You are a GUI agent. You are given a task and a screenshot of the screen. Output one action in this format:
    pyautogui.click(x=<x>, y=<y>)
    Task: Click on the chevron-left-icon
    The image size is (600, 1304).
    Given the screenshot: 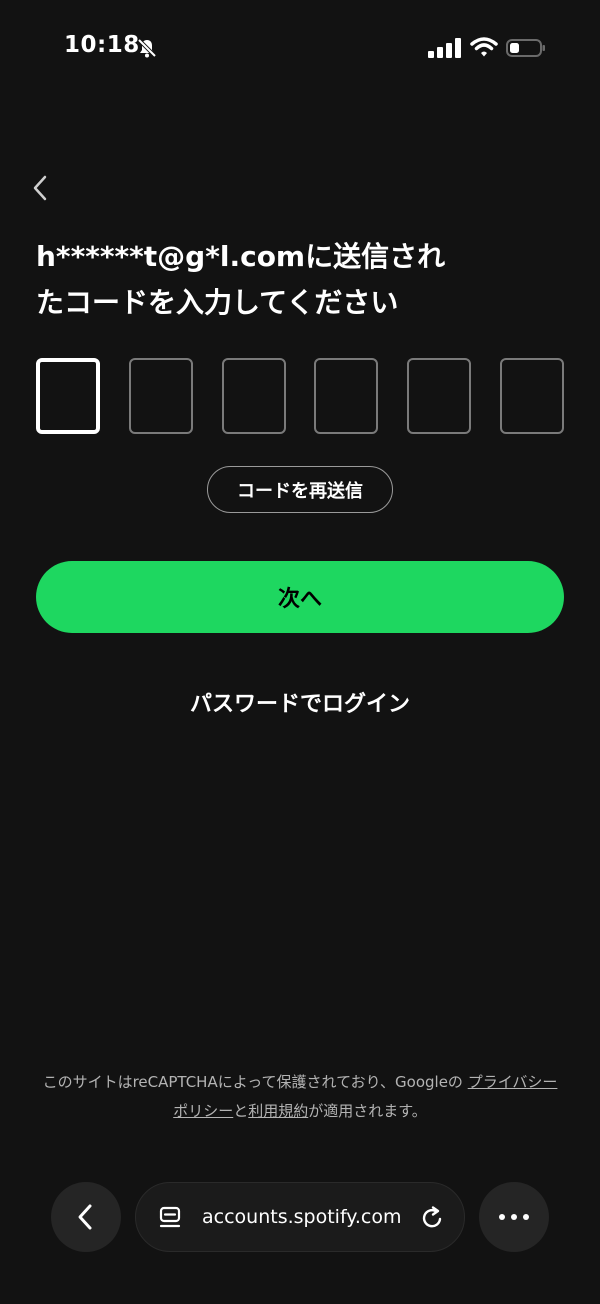 What is the action you would take?
    pyautogui.click(x=85, y=1217)
    